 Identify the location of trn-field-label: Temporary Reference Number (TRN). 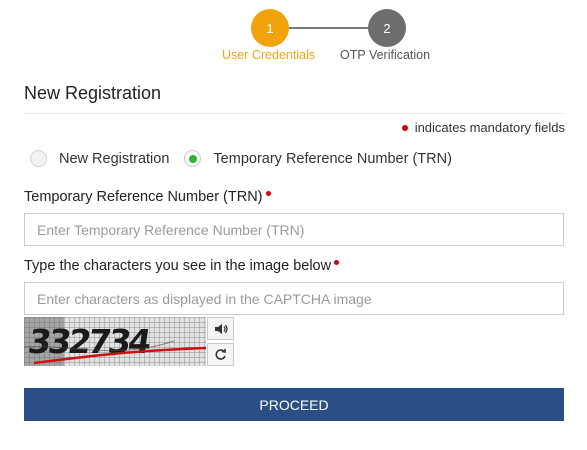
(147, 197).